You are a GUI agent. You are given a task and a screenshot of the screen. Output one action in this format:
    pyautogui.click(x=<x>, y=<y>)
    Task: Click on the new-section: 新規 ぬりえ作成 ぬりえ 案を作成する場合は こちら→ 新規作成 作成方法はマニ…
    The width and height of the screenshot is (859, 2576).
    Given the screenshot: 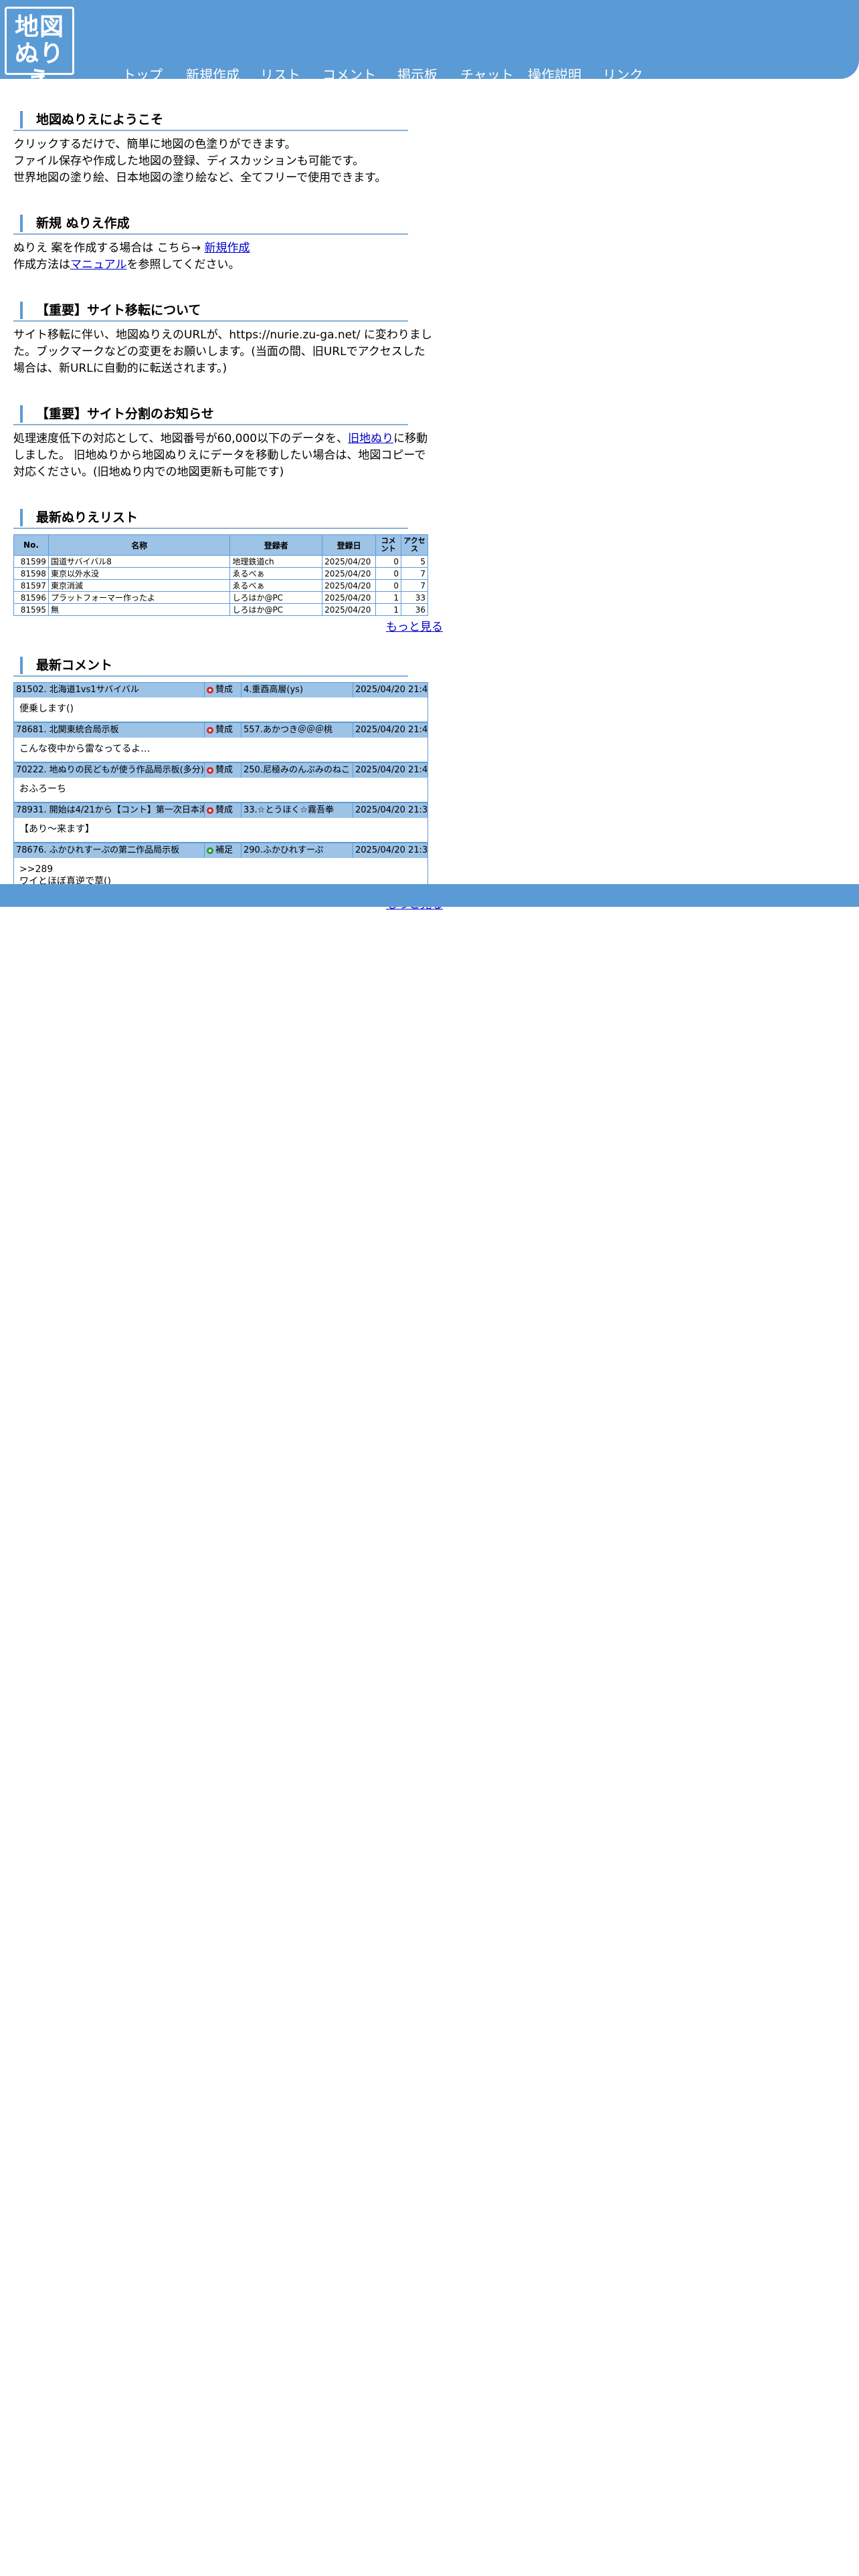 What is the action you would take?
    pyautogui.click(x=224, y=245)
    